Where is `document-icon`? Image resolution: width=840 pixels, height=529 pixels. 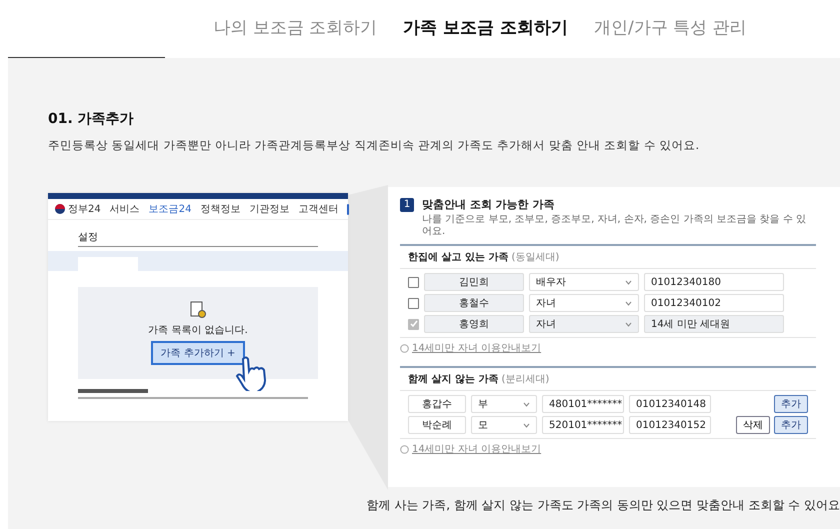 document-icon is located at coordinates (198, 310).